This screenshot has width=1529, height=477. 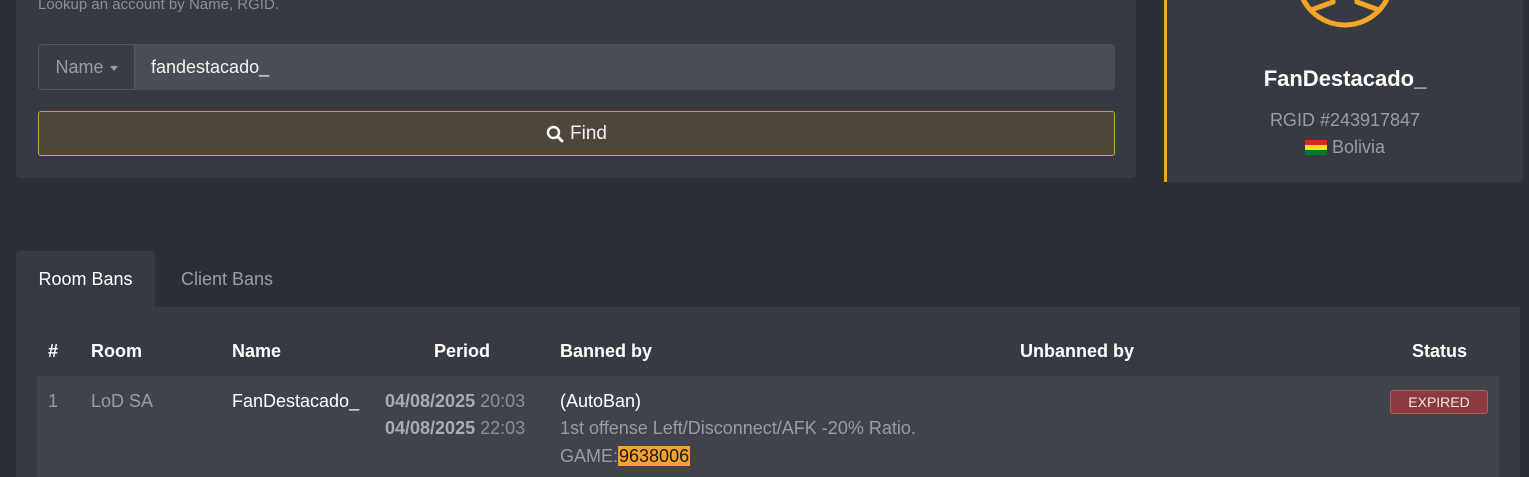 I want to click on search-input-group: Name fandestacado_, so click(x=576, y=67).